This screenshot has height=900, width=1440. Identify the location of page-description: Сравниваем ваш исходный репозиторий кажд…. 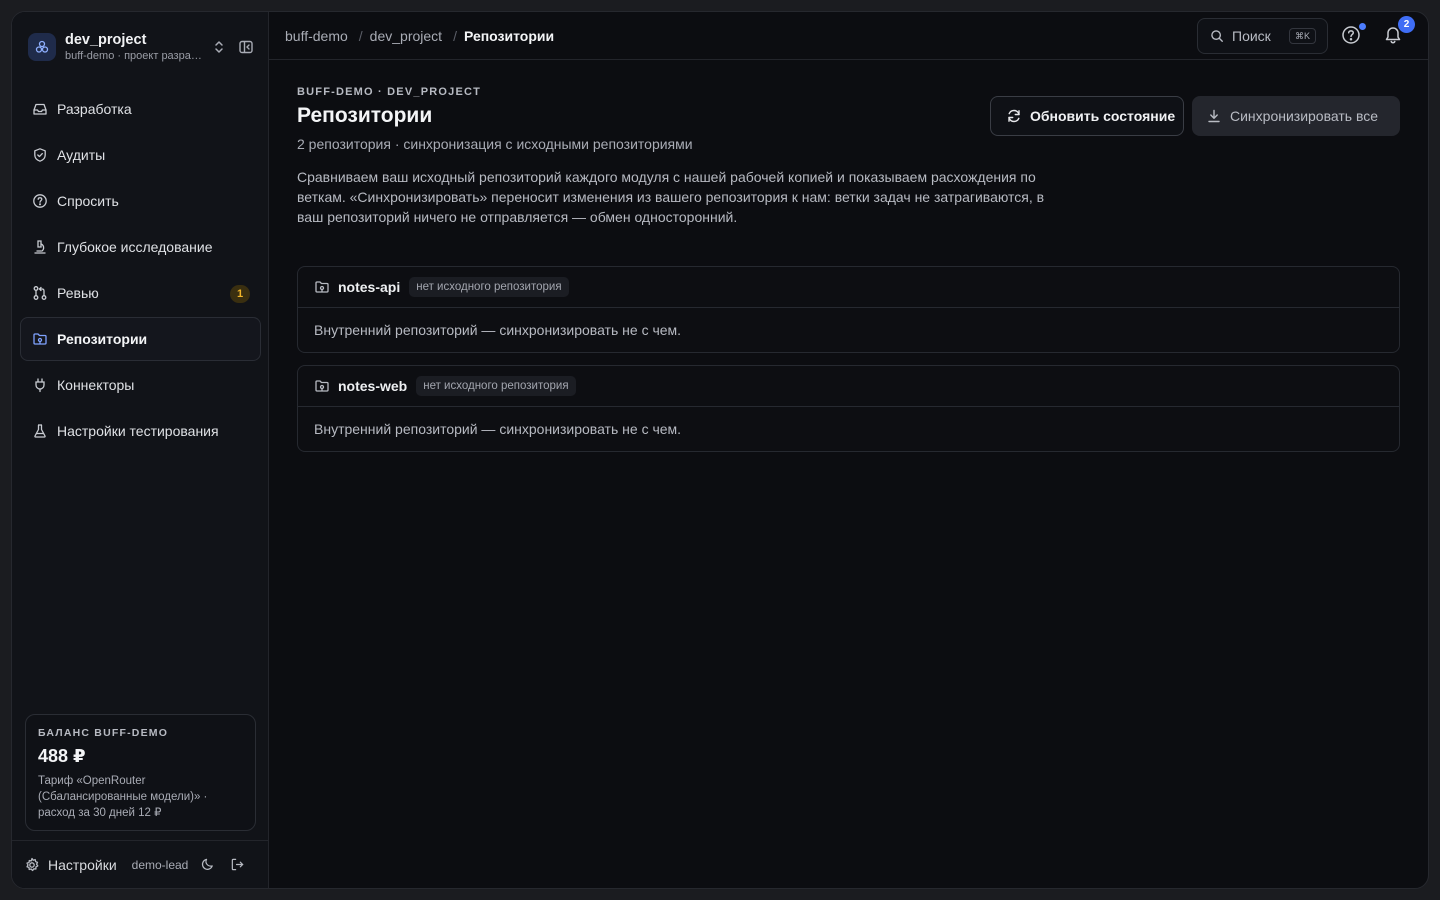
(671, 197).